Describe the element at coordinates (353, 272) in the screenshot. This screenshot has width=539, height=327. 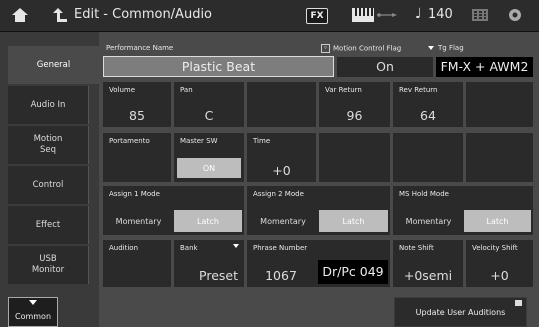
I see `phrase-name-value: Dr/Pc 049` at that location.